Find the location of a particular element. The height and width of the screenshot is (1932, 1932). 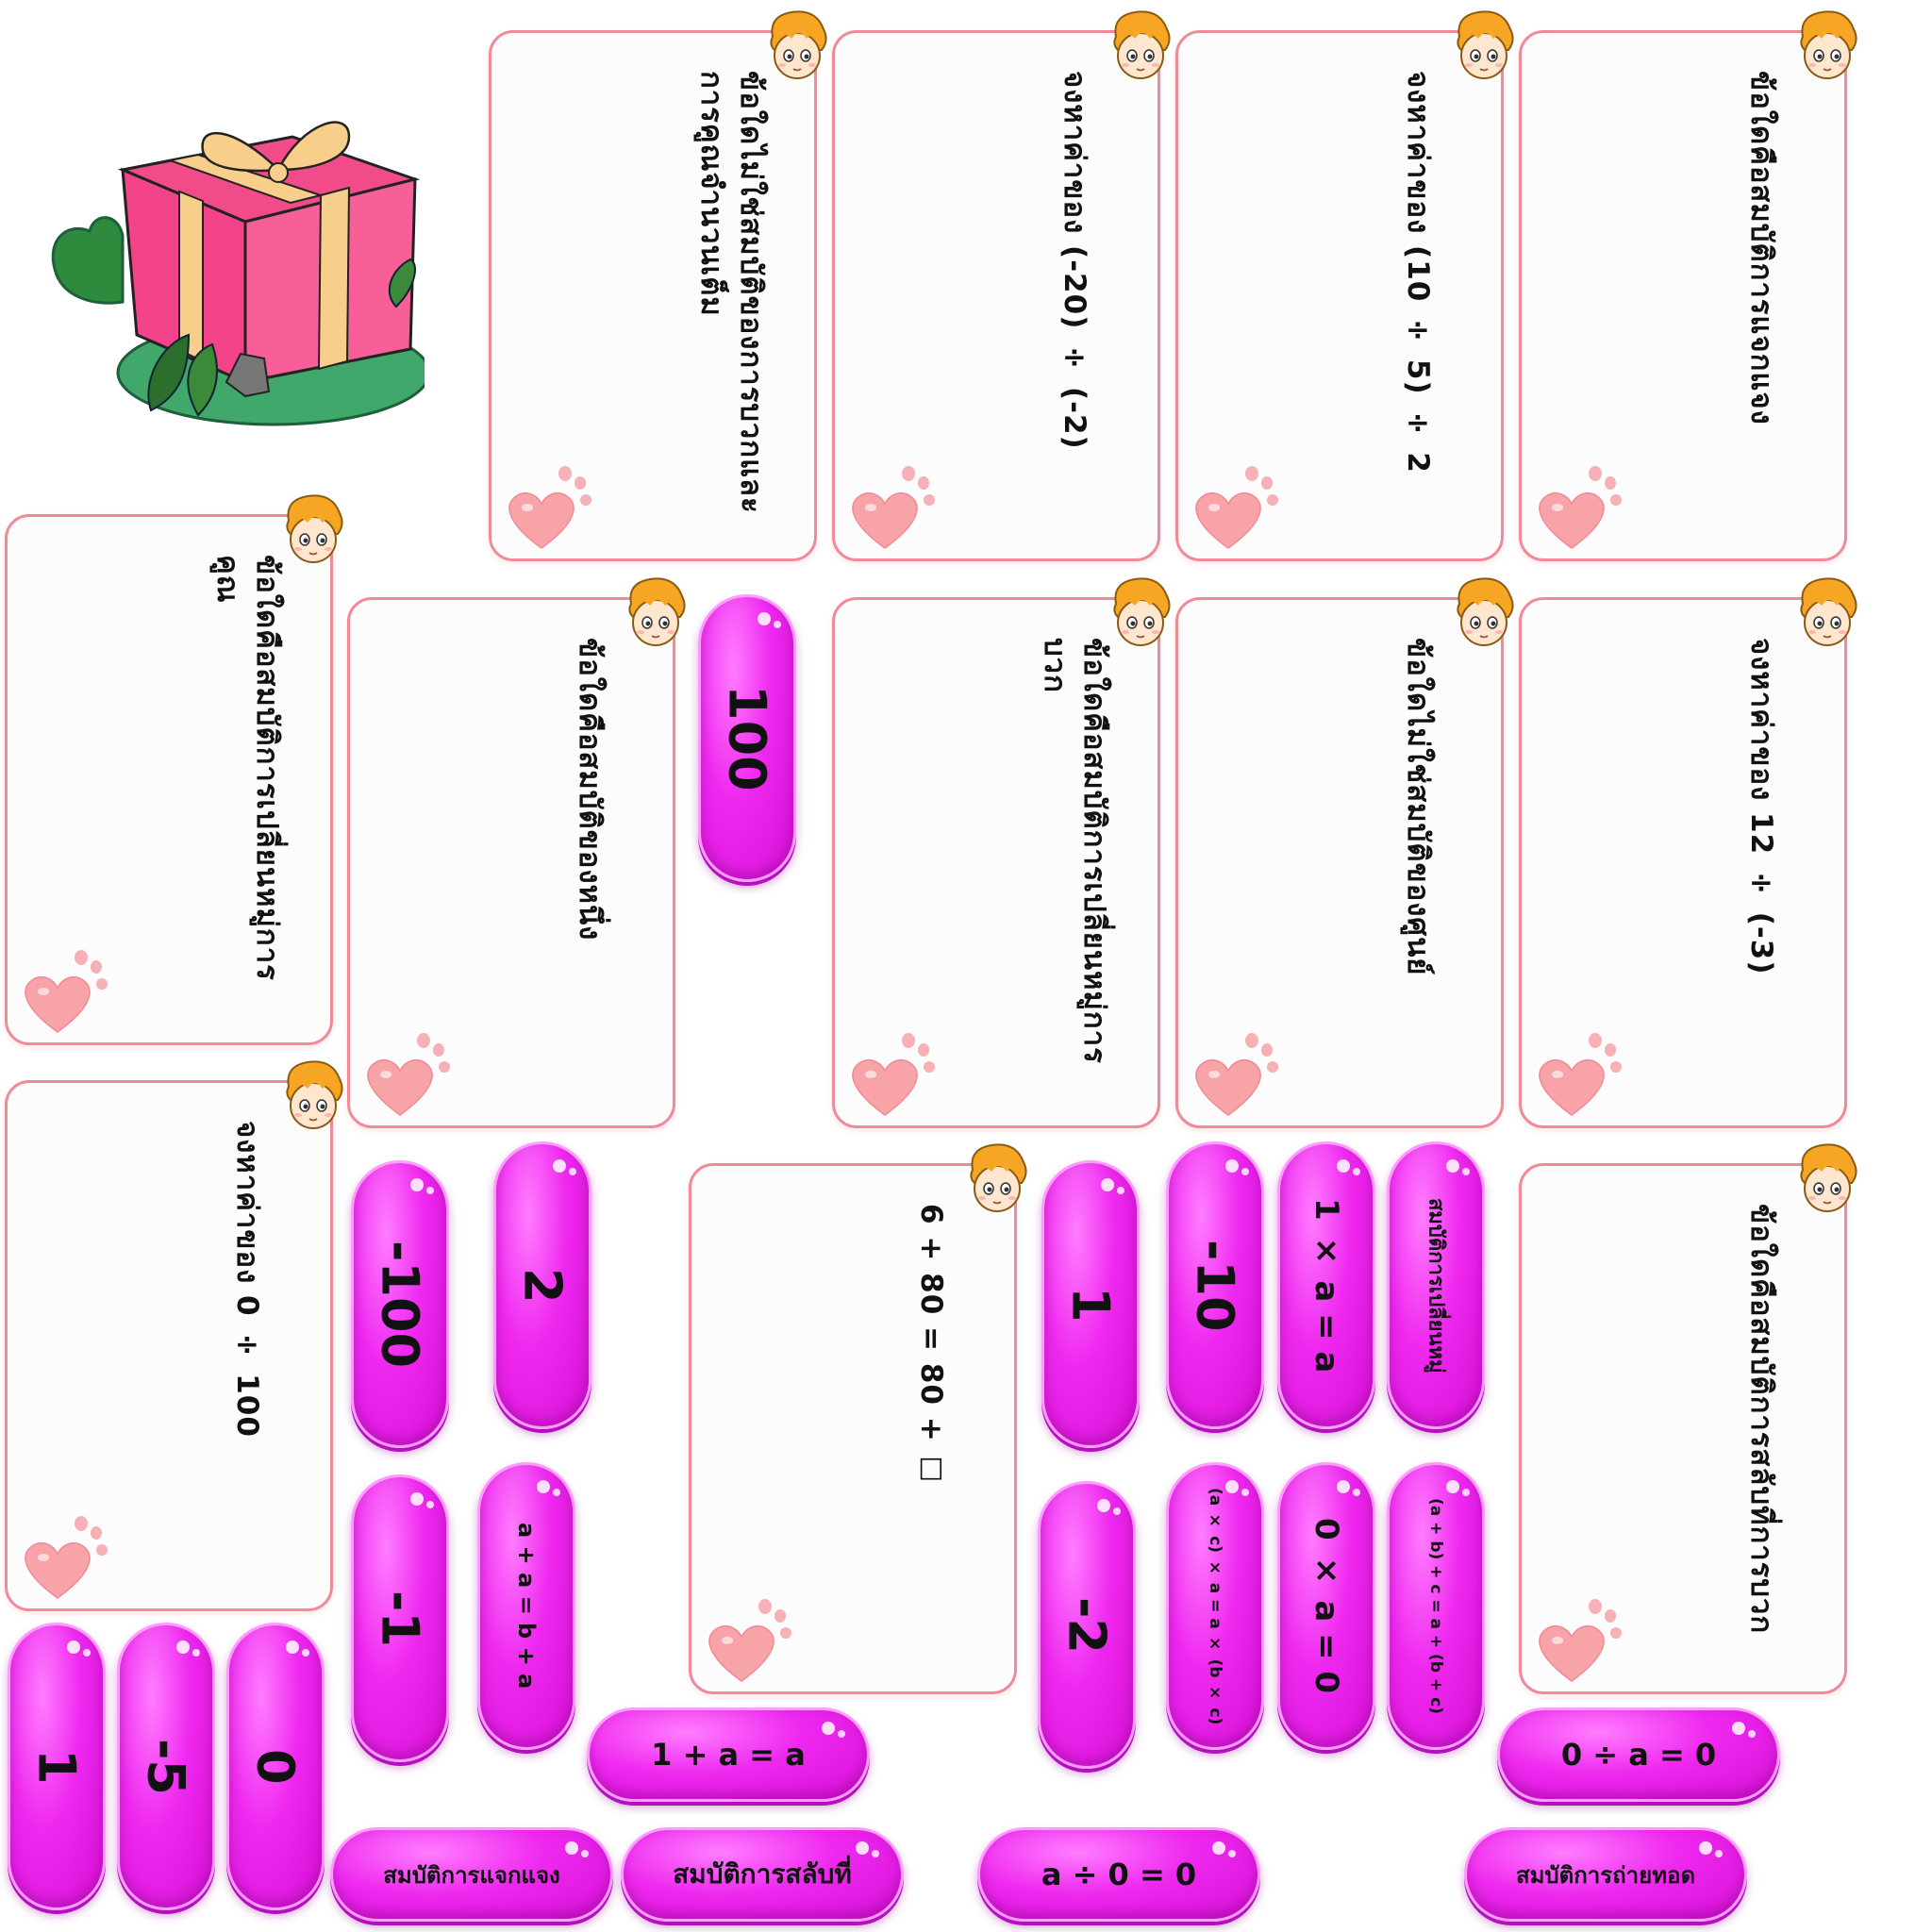

answer-tile: 0 × a = 0 is located at coordinates (1326, 1606).